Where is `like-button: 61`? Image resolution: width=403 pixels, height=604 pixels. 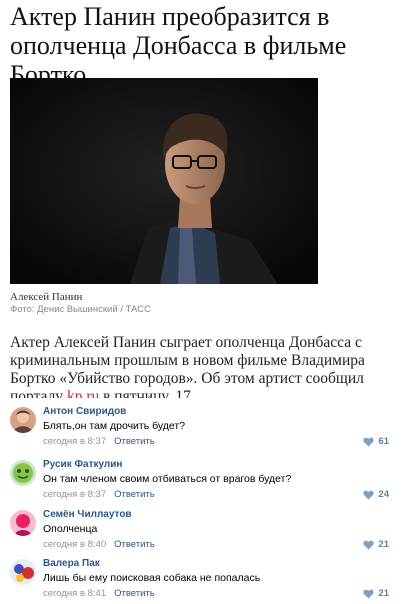
like-button: 61 is located at coordinates (376, 441).